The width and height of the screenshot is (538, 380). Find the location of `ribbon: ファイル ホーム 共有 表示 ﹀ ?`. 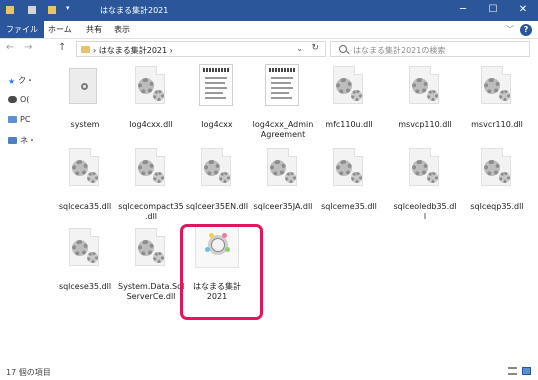

ribbon: ファイル ホーム 共有 表示 ﹀ ? is located at coordinates (269, 30).